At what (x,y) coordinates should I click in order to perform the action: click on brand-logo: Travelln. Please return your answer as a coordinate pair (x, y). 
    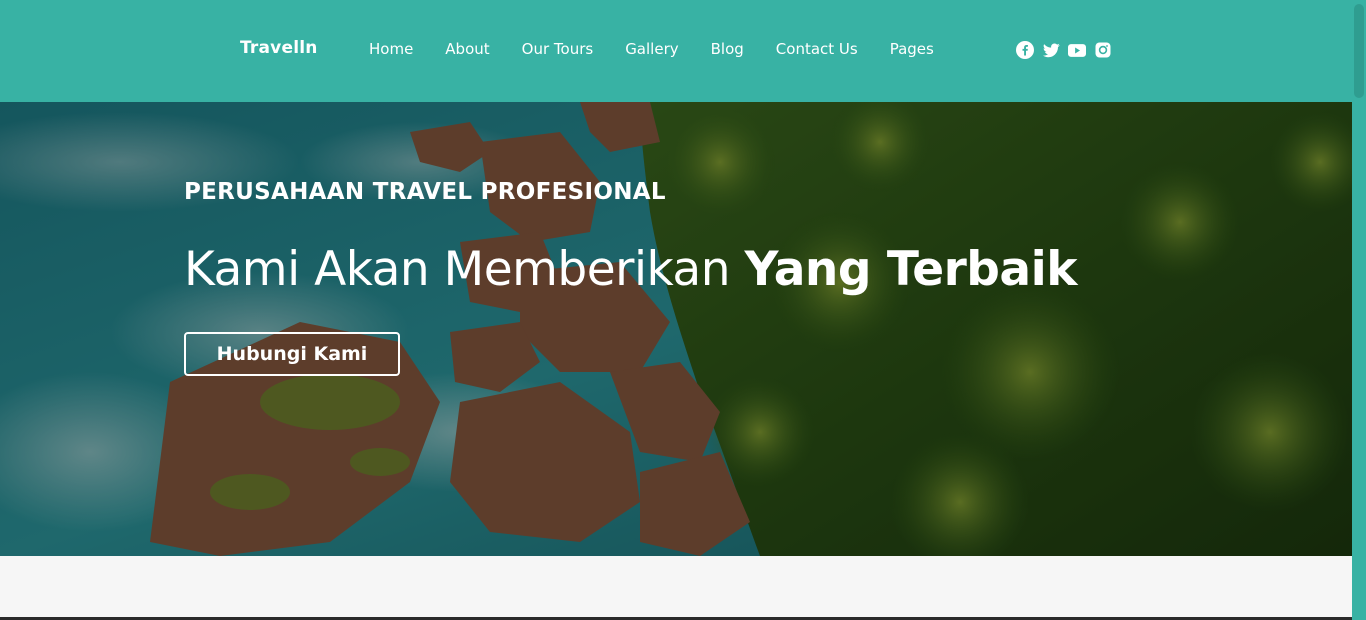
    Looking at the image, I should click on (279, 48).